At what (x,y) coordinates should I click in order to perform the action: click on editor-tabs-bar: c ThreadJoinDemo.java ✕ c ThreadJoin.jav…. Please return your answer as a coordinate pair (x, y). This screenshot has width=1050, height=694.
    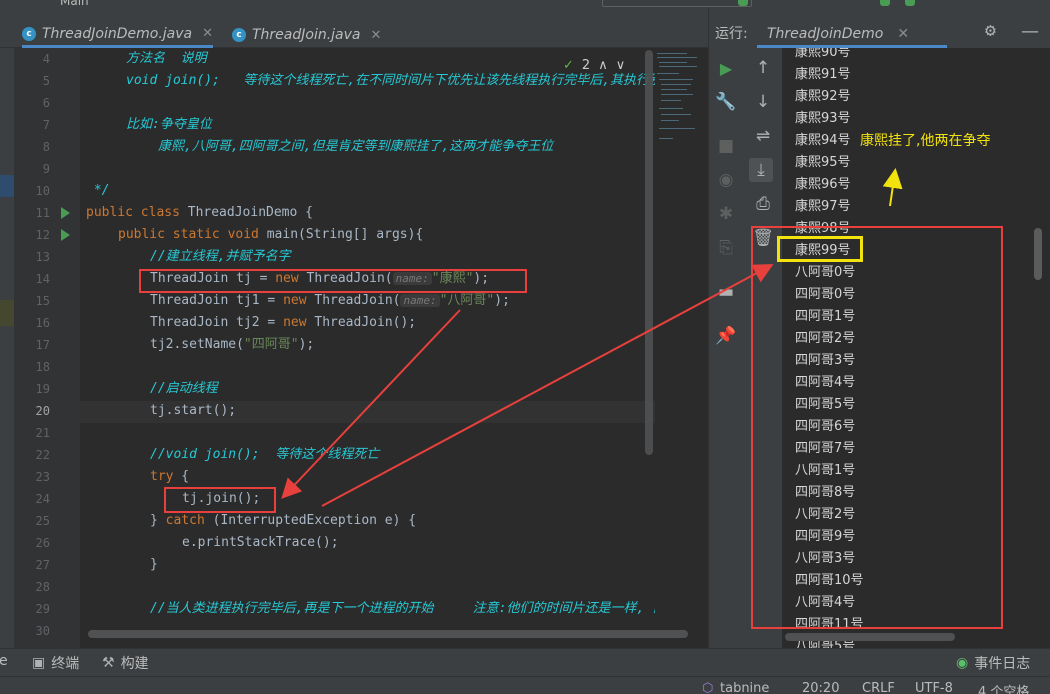
    Looking at the image, I should click on (354, 28).